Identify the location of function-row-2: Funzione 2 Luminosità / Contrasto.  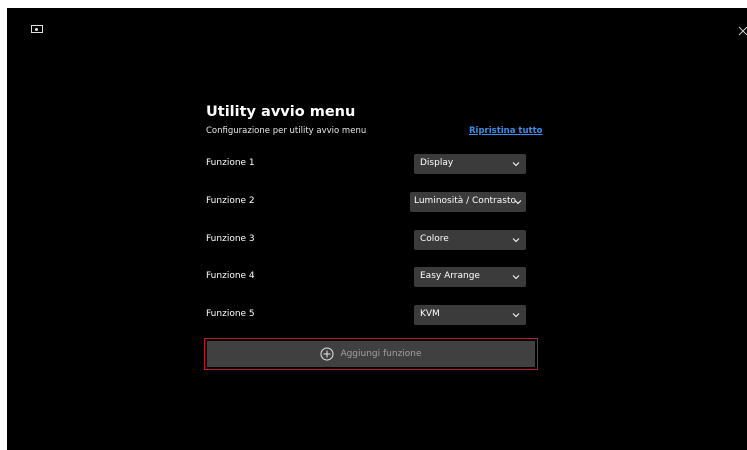
(366, 203).